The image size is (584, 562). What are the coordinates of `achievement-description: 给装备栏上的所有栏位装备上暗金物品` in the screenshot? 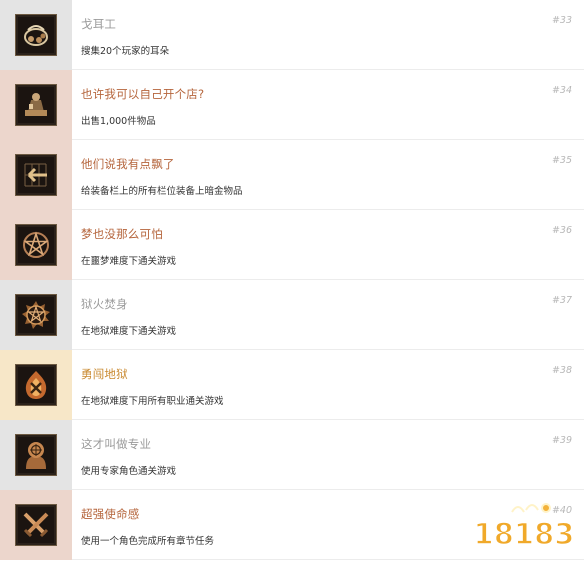 It's located at (162, 191).